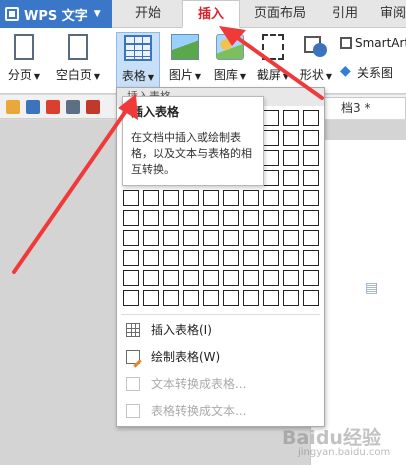 This screenshot has width=406, height=465. What do you see at coordinates (220, 330) in the screenshot?
I see `insert-table-item: 插入表格(I)` at bounding box center [220, 330].